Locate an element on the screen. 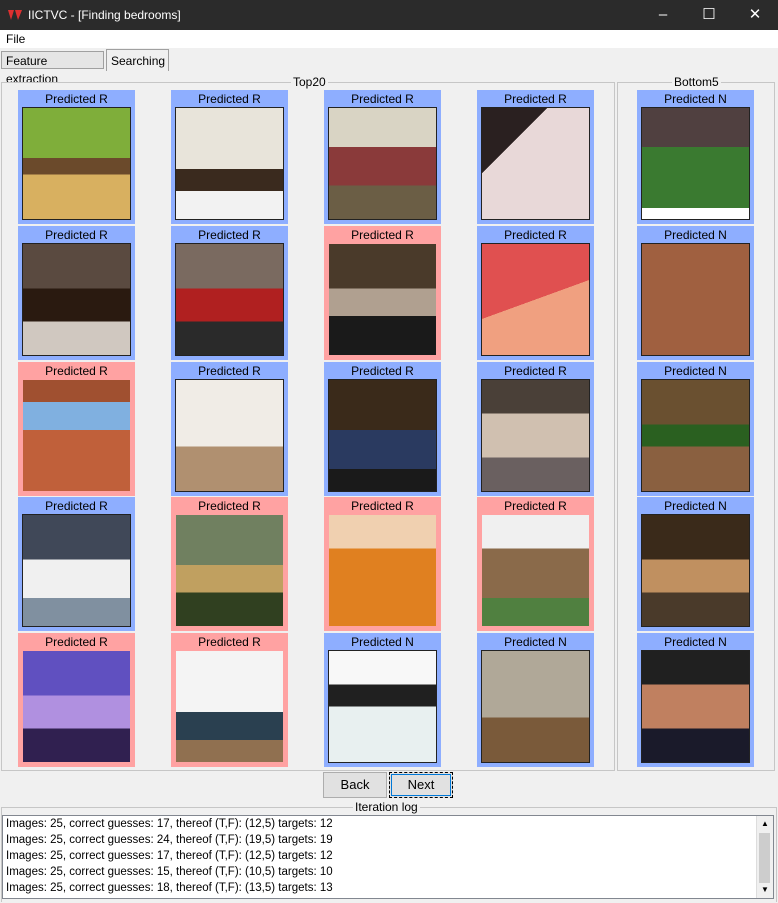 Image resolution: width=778 pixels, height=903 pixels. scroll-up-icon: ▲ is located at coordinates (765, 824).